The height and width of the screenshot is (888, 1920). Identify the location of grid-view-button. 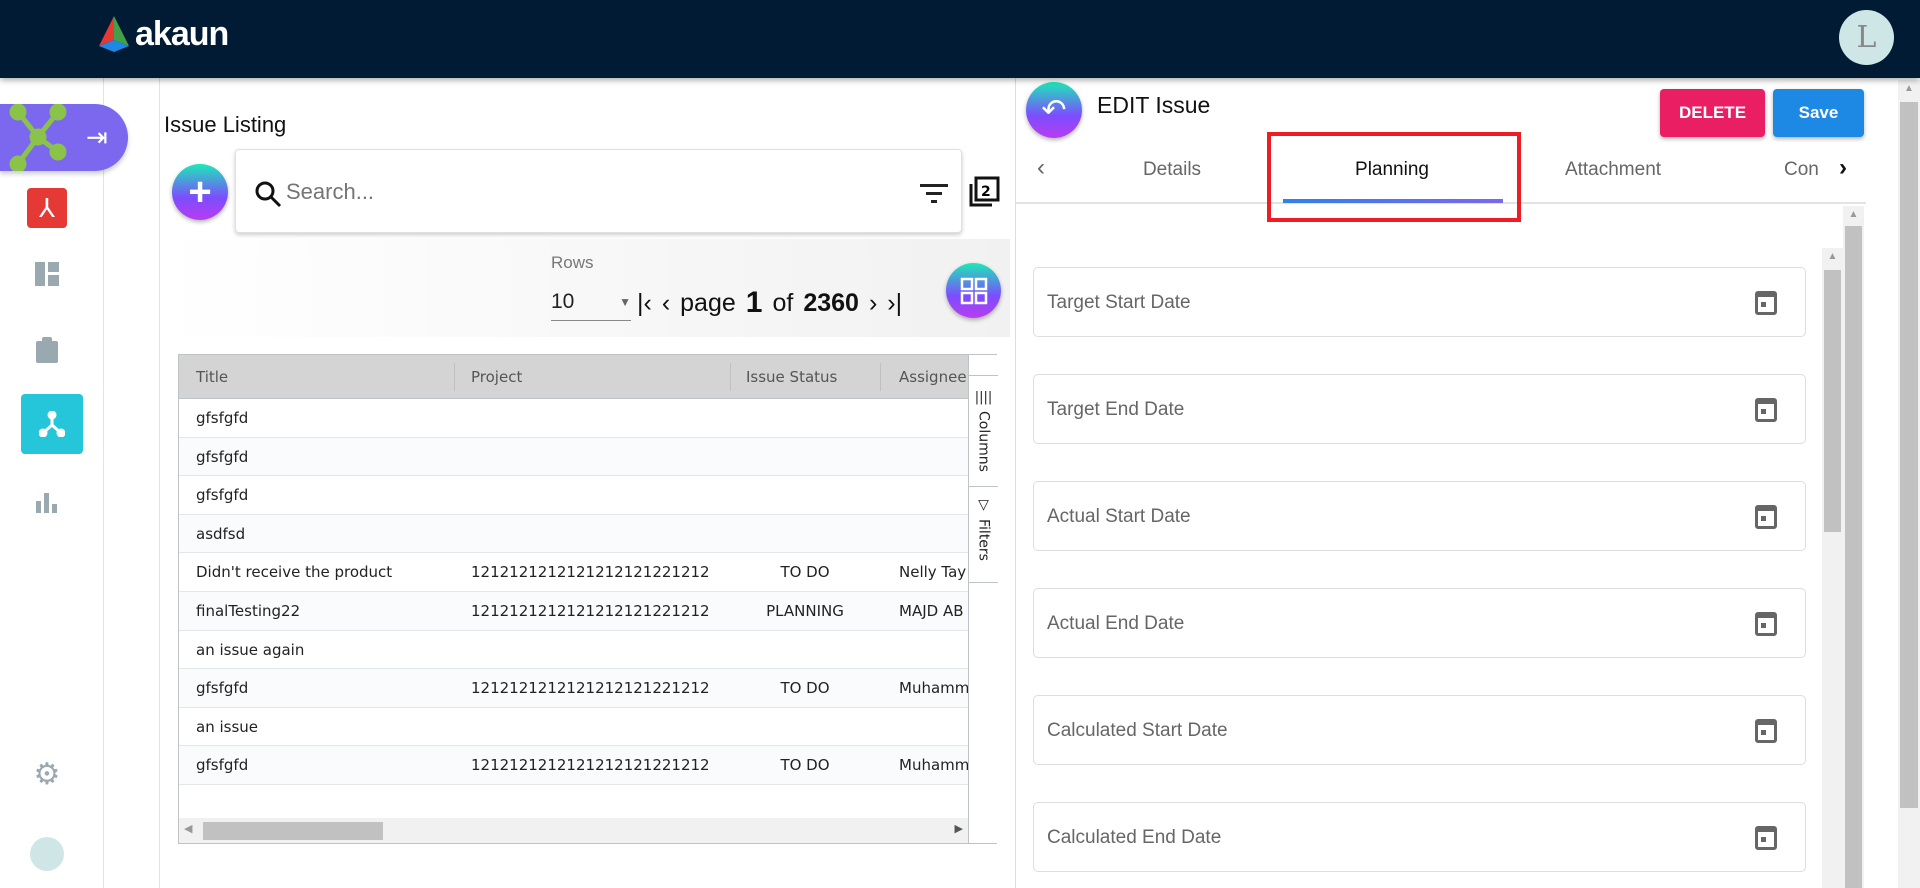
(973, 290).